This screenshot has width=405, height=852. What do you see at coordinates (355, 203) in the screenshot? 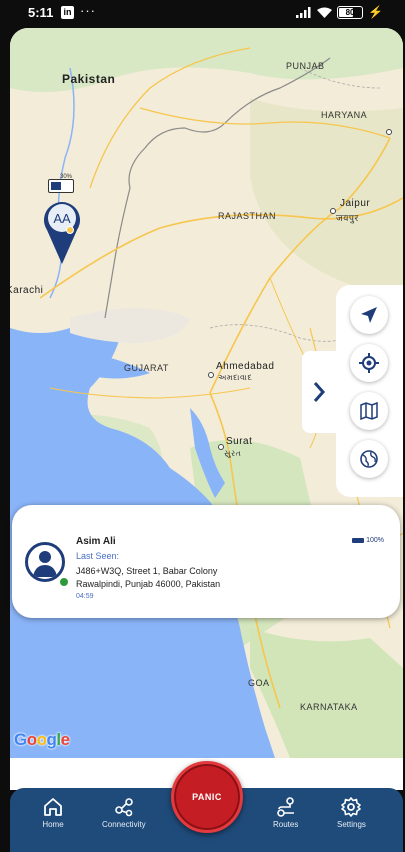
I see `map-label-jaipur: Jaipur` at bounding box center [355, 203].